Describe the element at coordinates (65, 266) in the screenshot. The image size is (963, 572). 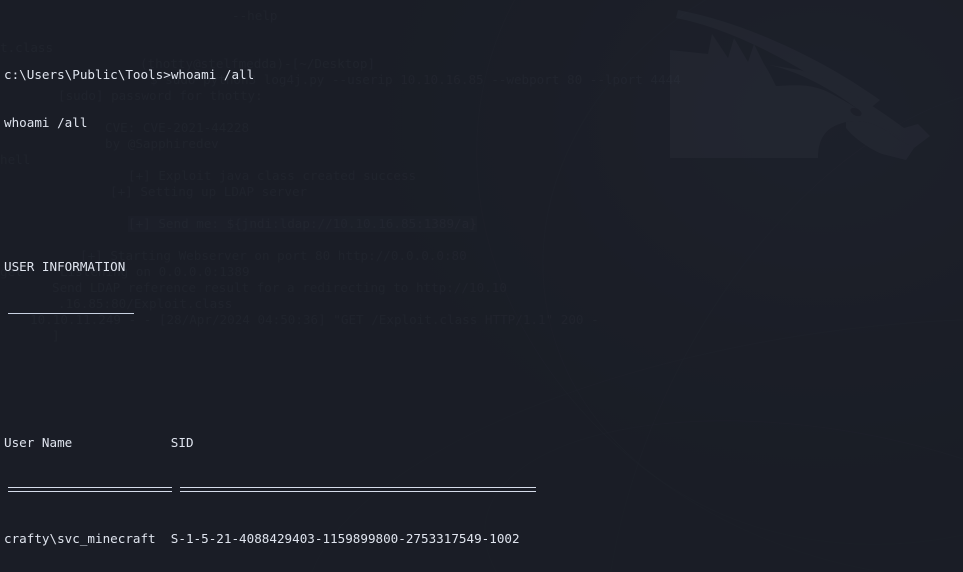
I see `section-heading-text: USER INFORMATION` at that location.